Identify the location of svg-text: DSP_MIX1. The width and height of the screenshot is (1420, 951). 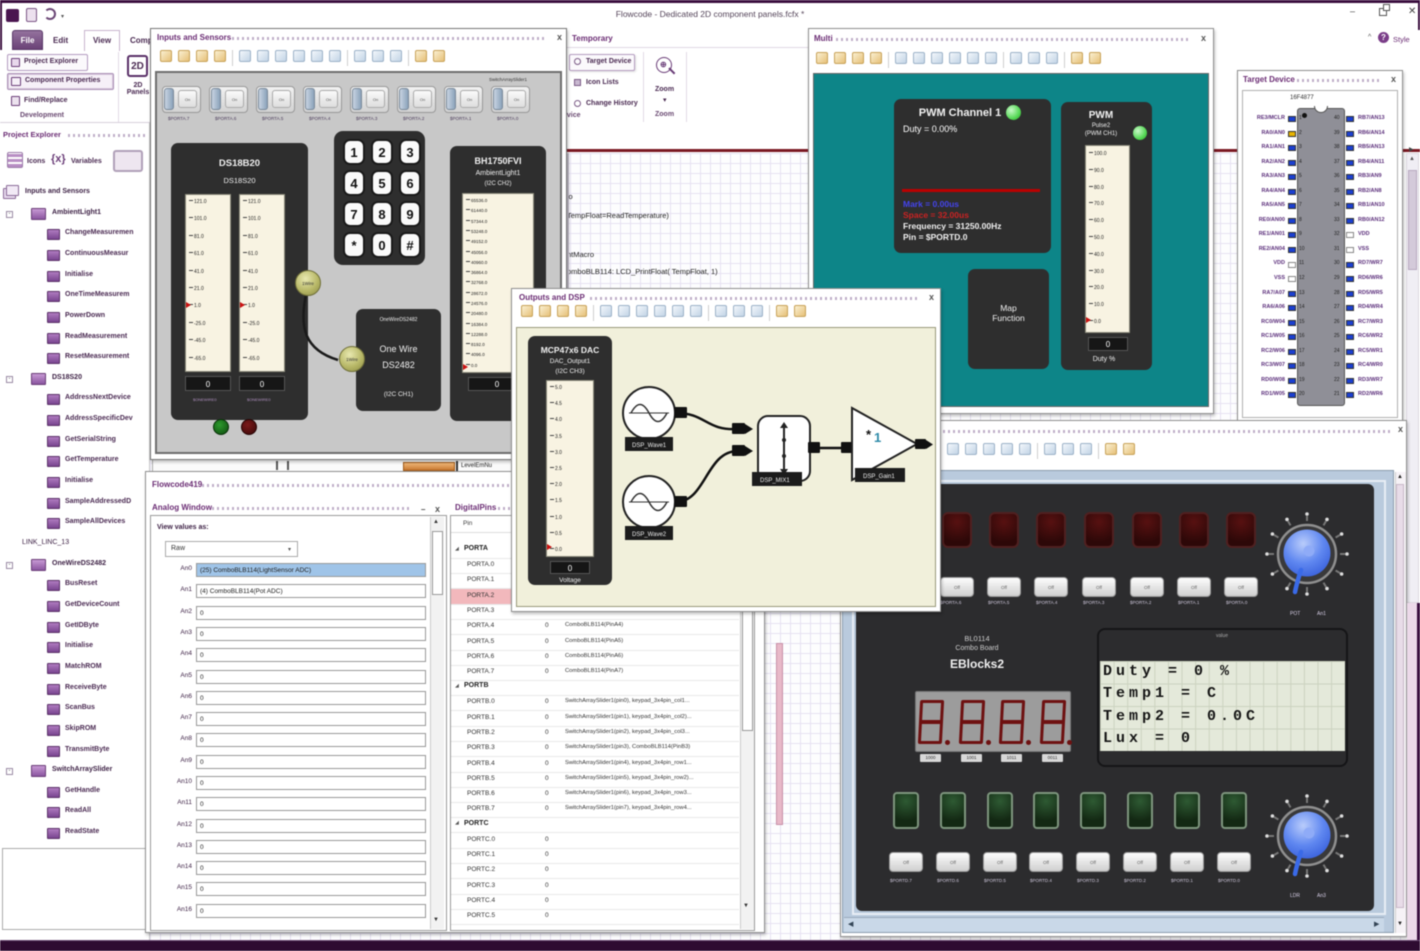
(775, 481).